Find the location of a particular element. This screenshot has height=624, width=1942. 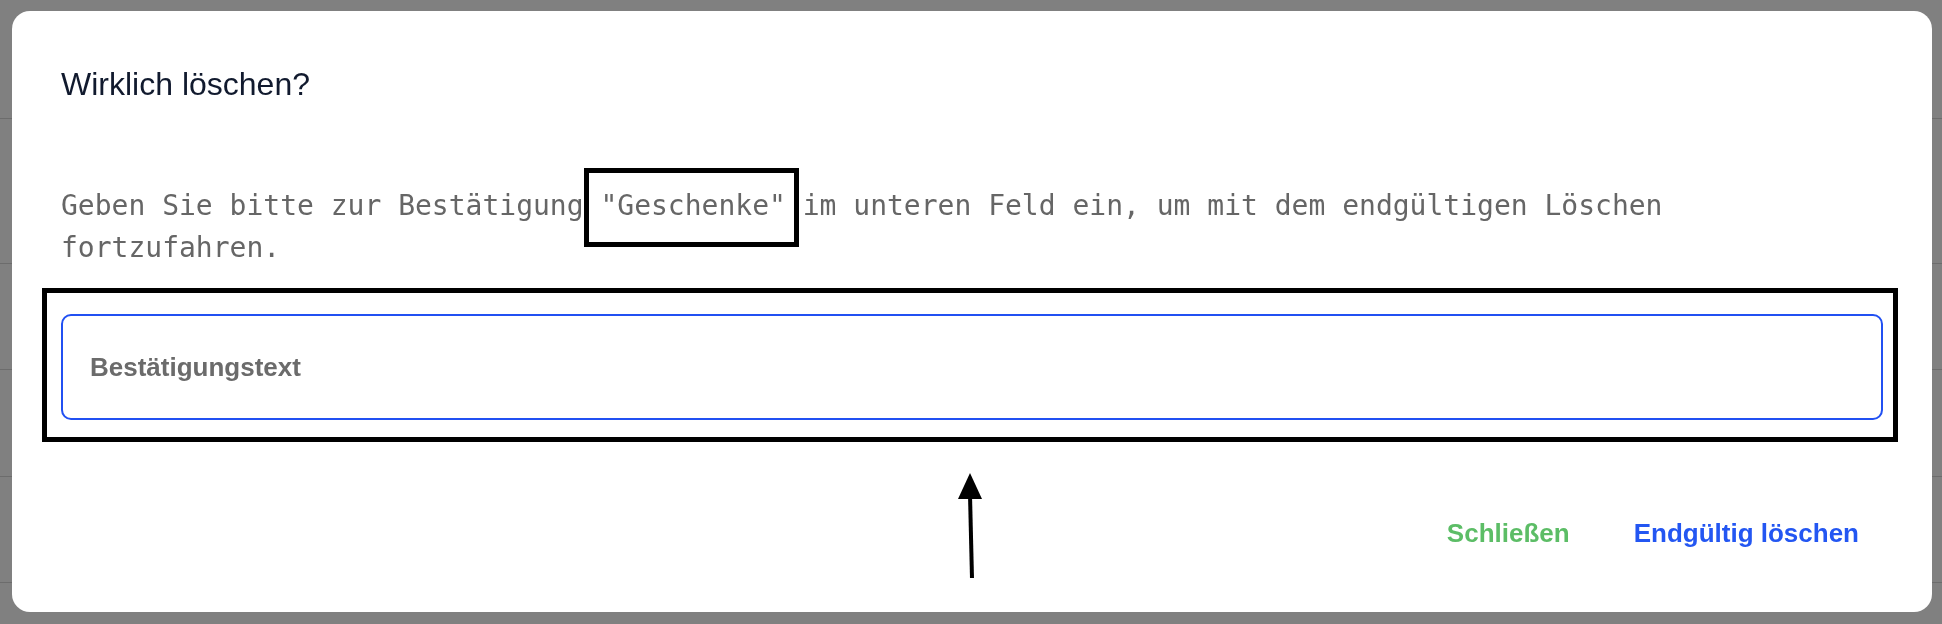

dialog-title: Wirklich löschen? is located at coordinates (185, 84).